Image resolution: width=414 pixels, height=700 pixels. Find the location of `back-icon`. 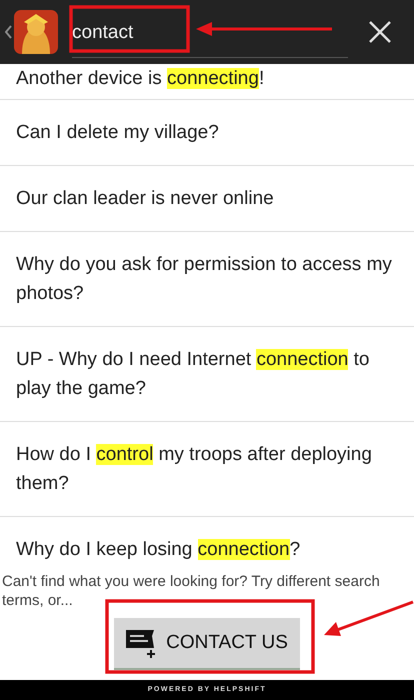

back-icon is located at coordinates (8, 32).